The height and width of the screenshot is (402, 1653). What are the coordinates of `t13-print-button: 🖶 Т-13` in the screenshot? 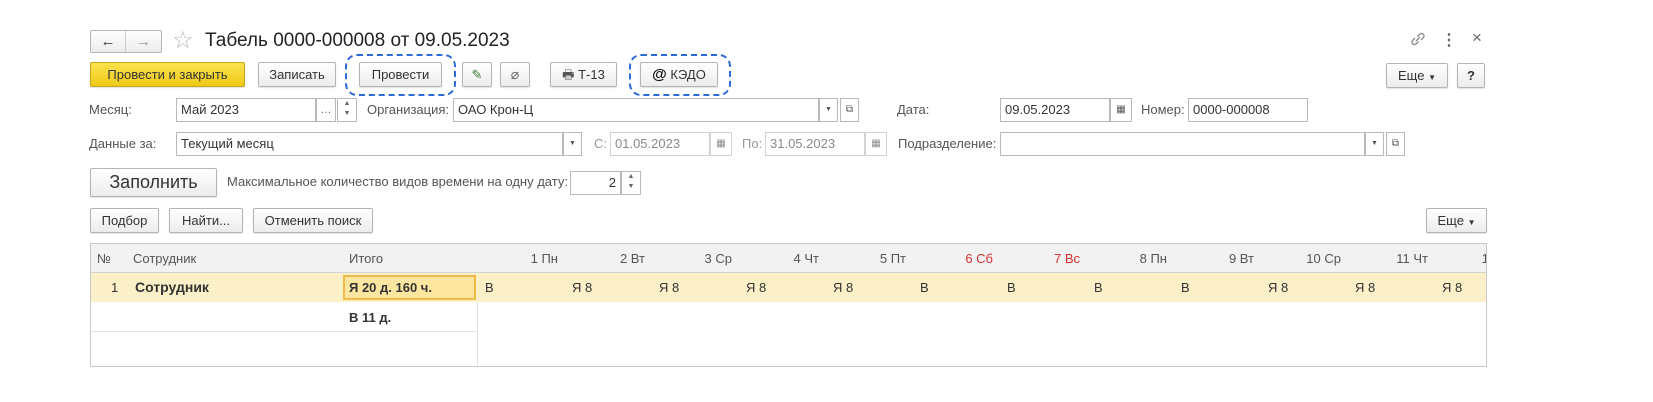 It's located at (583, 74).